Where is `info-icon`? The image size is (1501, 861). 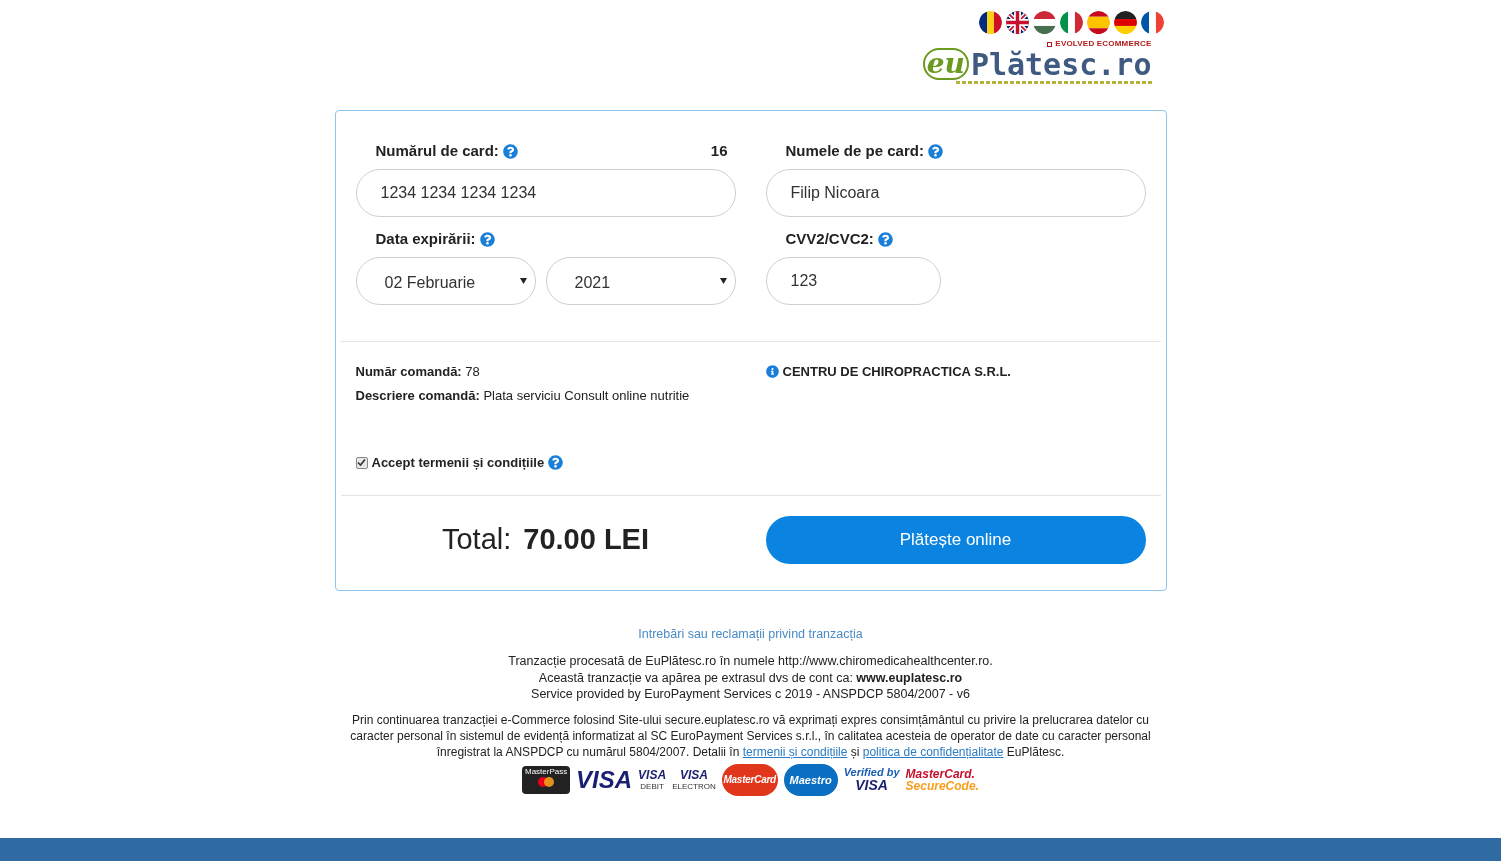 info-icon is located at coordinates (772, 372).